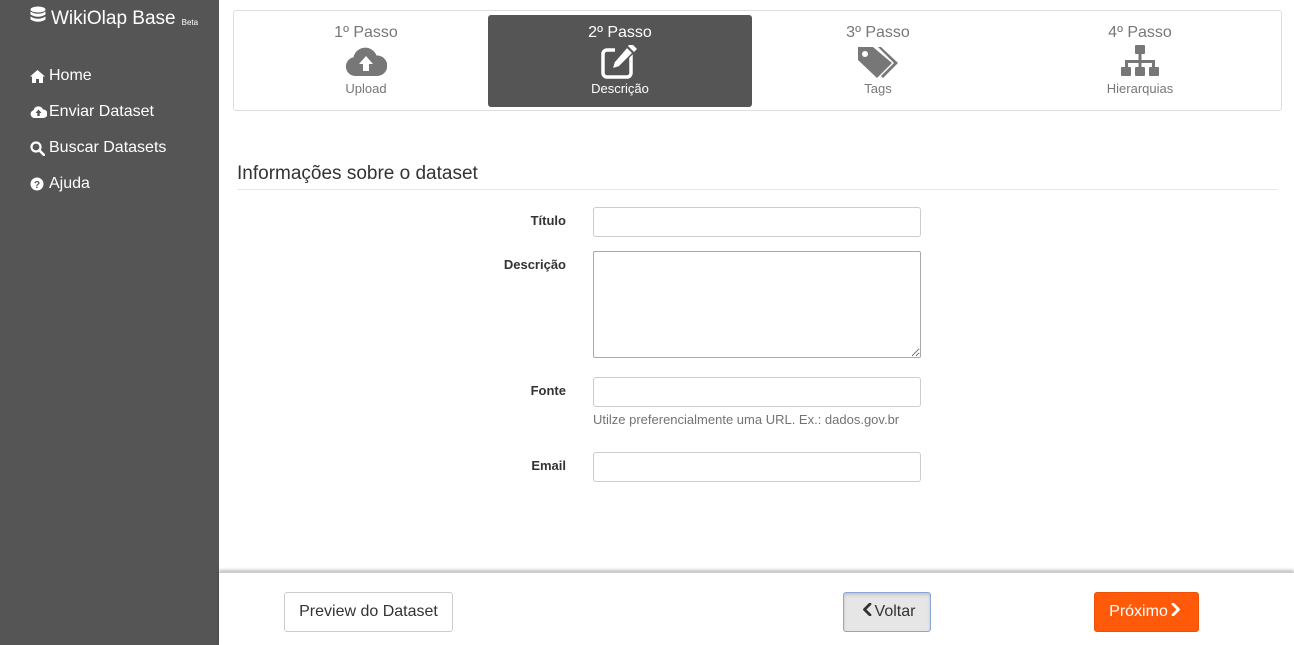  I want to click on preview-dataset-button: Preview do Dataset, so click(368, 612).